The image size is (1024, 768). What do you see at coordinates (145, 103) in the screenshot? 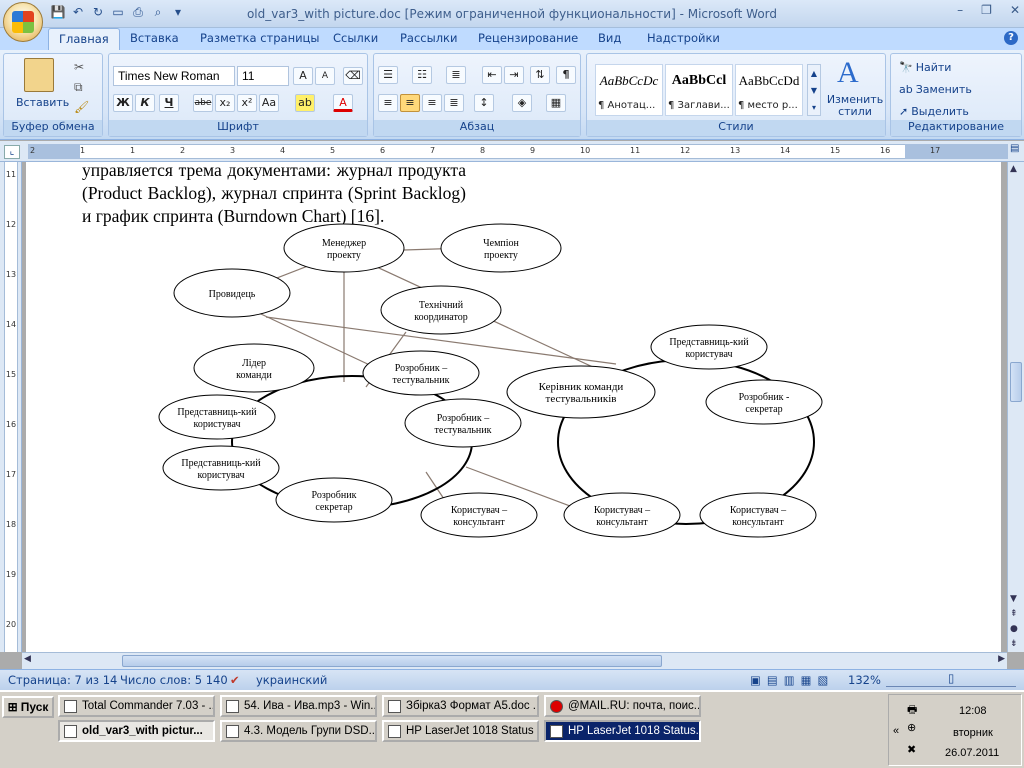
I see `italic-button: К` at bounding box center [145, 103].